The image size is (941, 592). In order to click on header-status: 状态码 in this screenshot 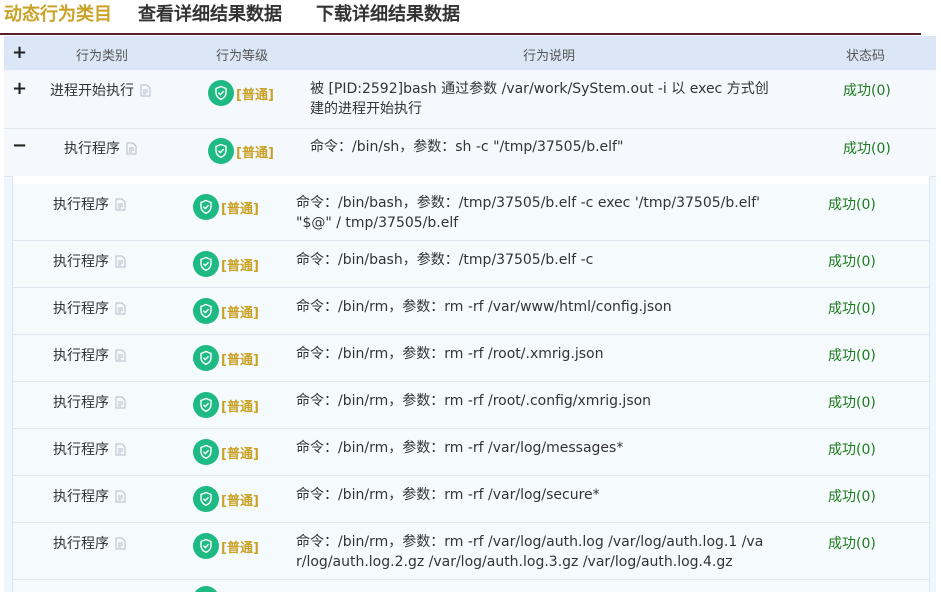, I will do `click(866, 56)`.